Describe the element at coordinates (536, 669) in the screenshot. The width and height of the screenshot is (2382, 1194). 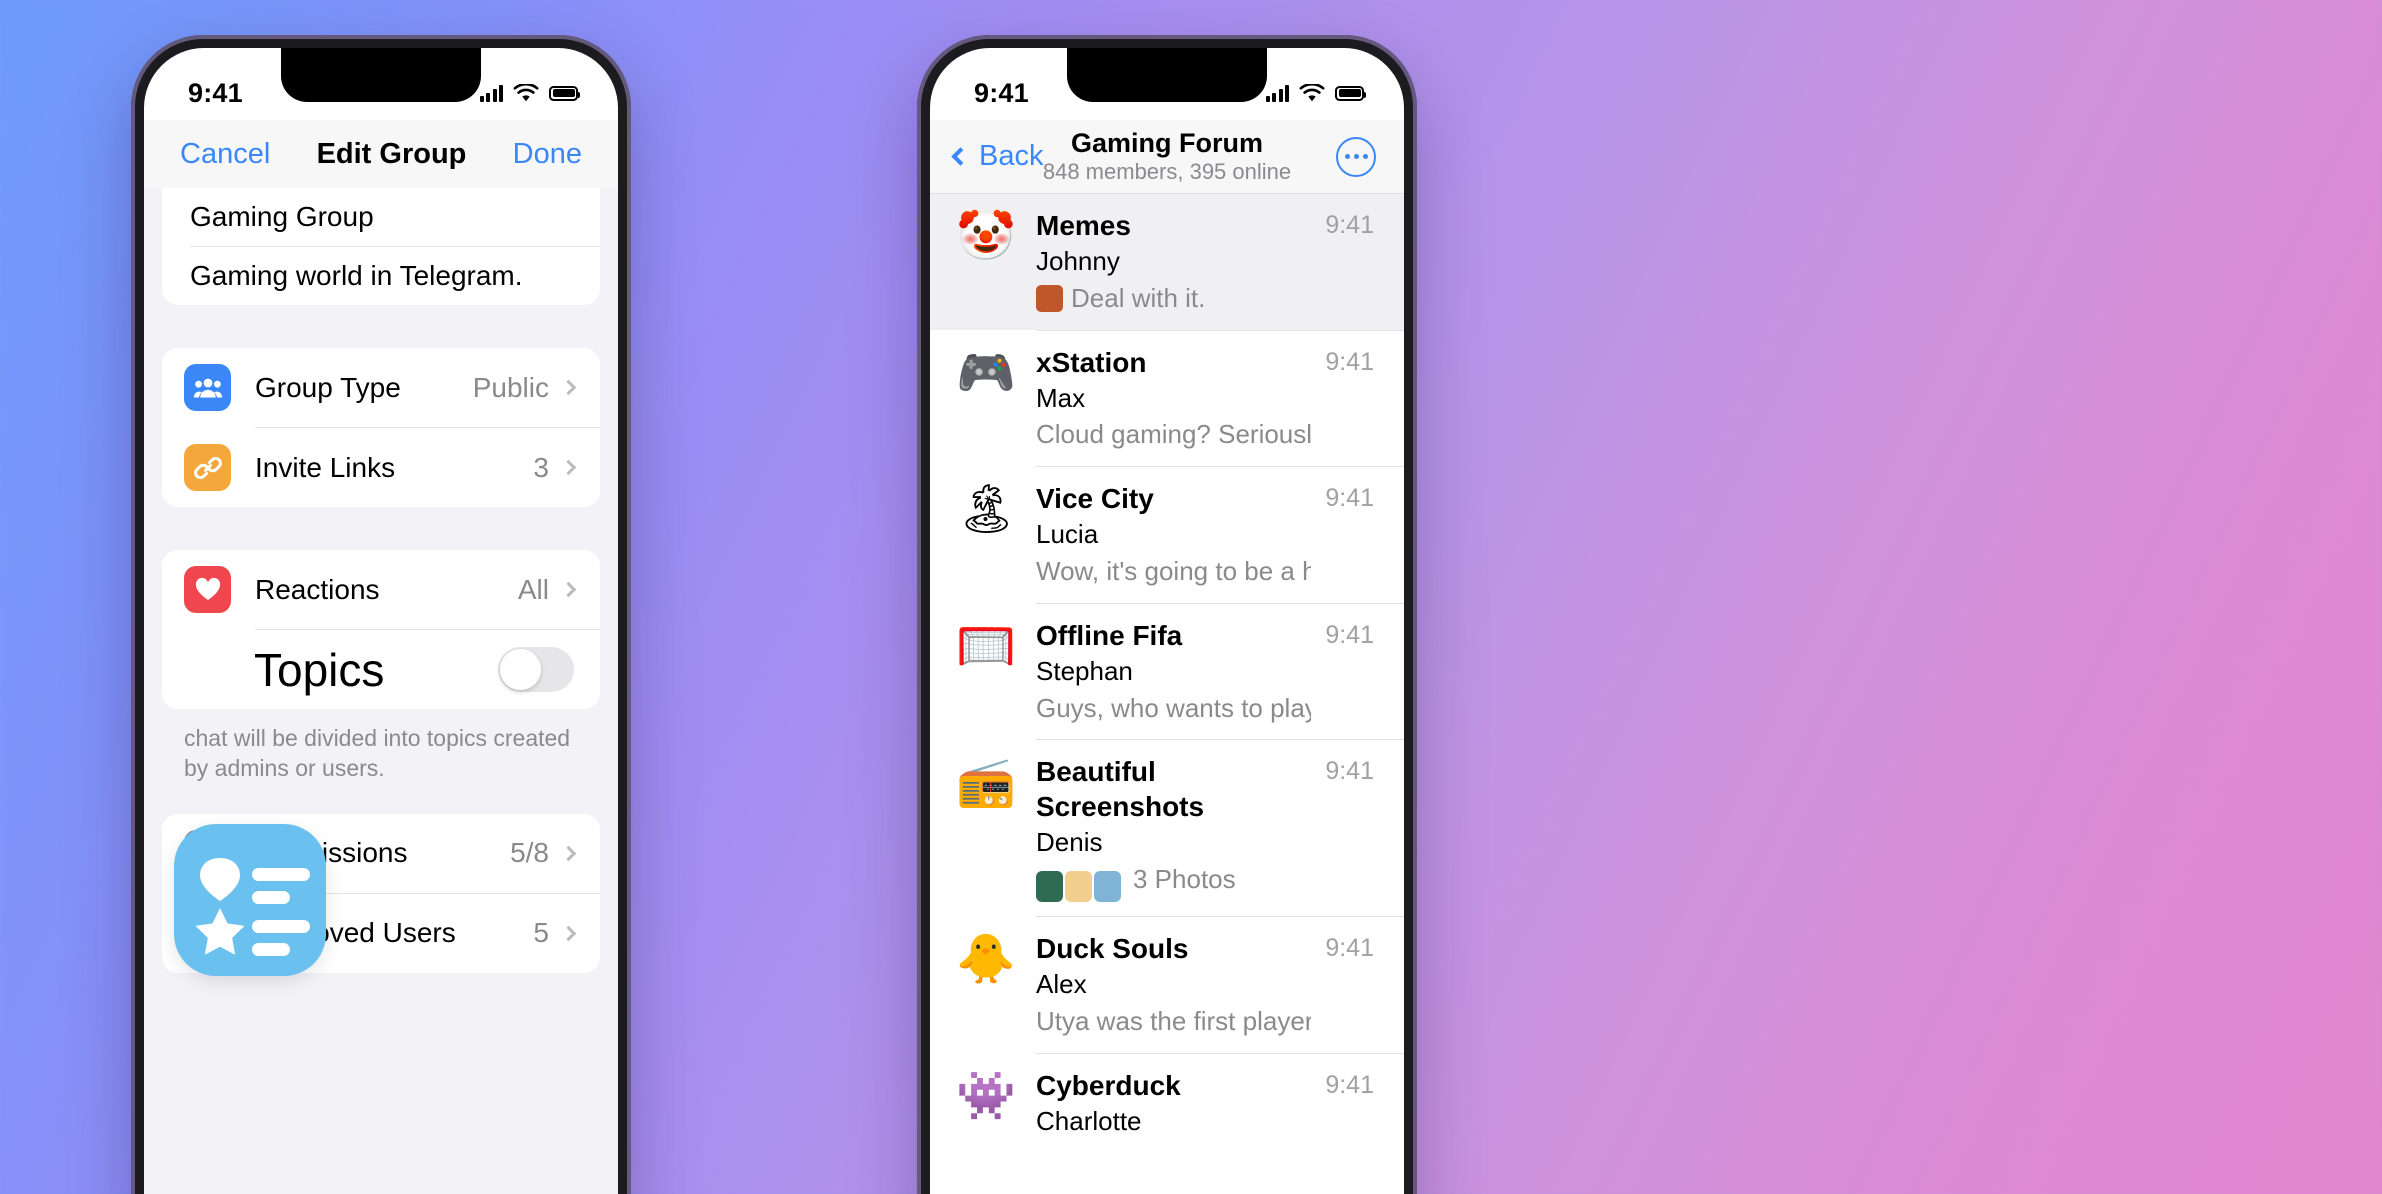
I see `topics-toggle` at that location.